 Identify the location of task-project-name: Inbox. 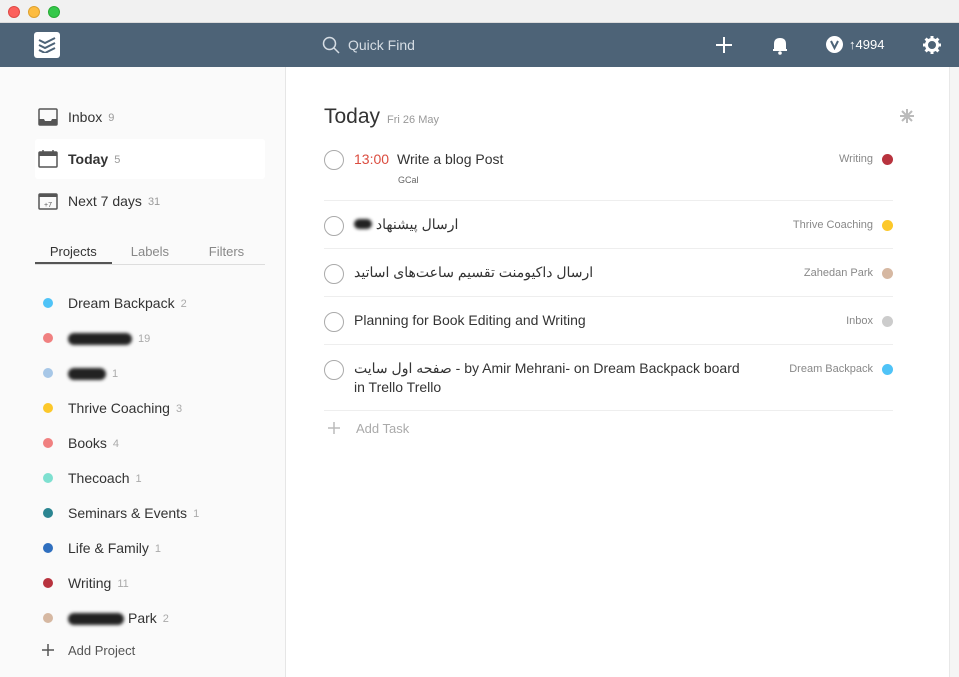
(859, 321).